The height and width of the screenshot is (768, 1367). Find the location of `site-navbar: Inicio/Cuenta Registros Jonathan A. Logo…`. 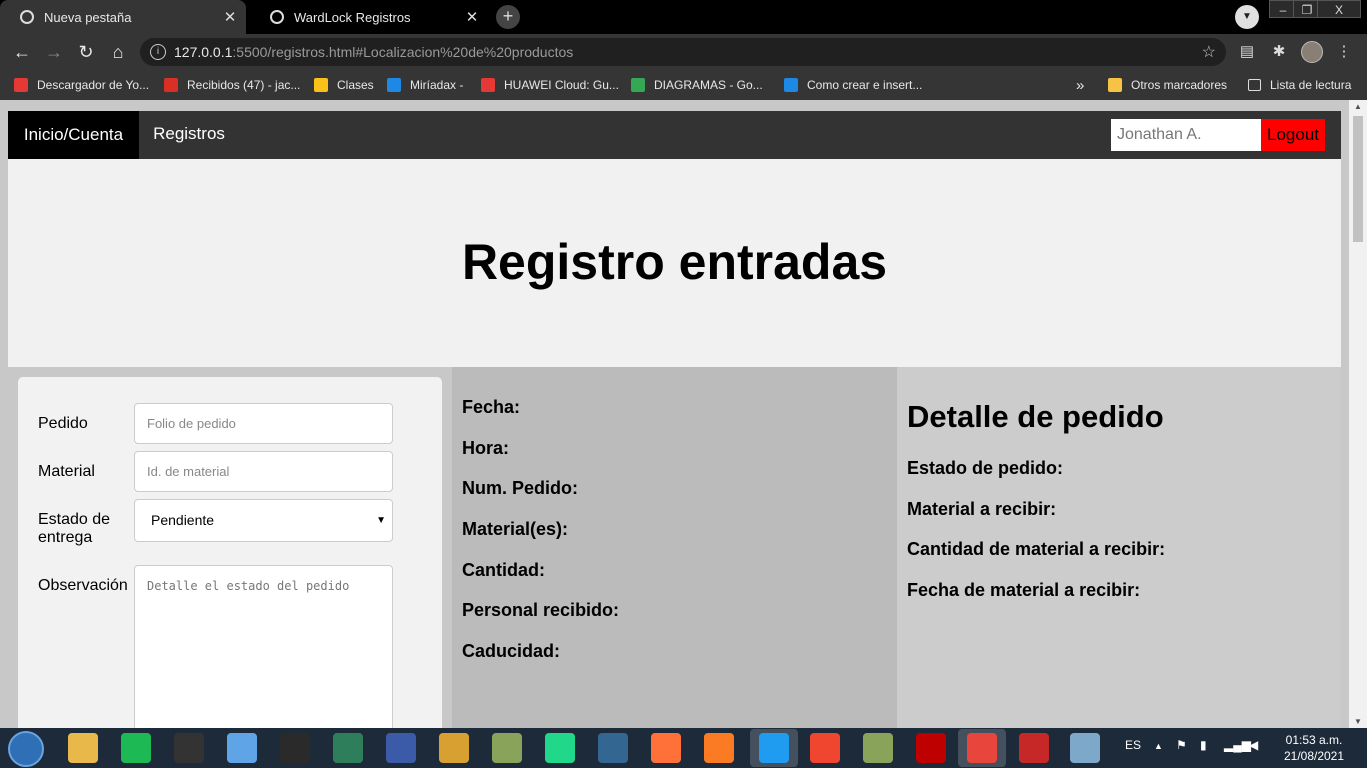

site-navbar: Inicio/Cuenta Registros Jonathan A. Logo… is located at coordinates (674, 135).